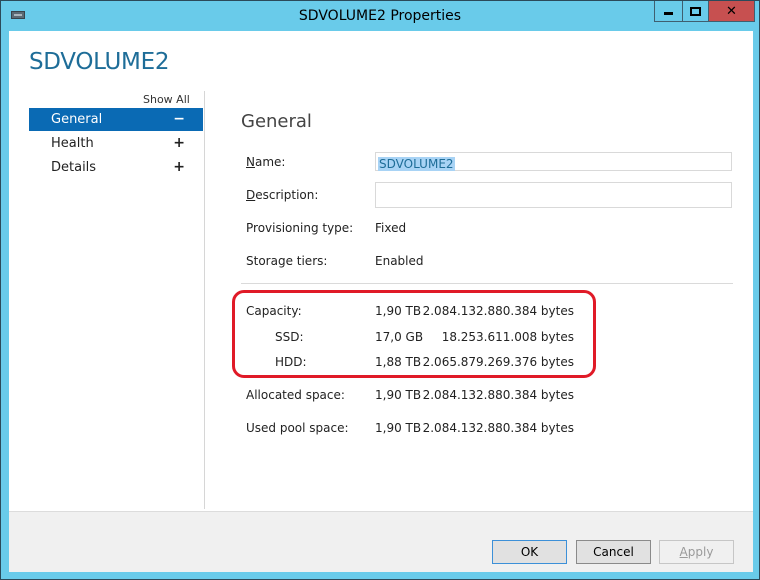 The height and width of the screenshot is (580, 760). I want to click on close-button: ✕, so click(731, 11).